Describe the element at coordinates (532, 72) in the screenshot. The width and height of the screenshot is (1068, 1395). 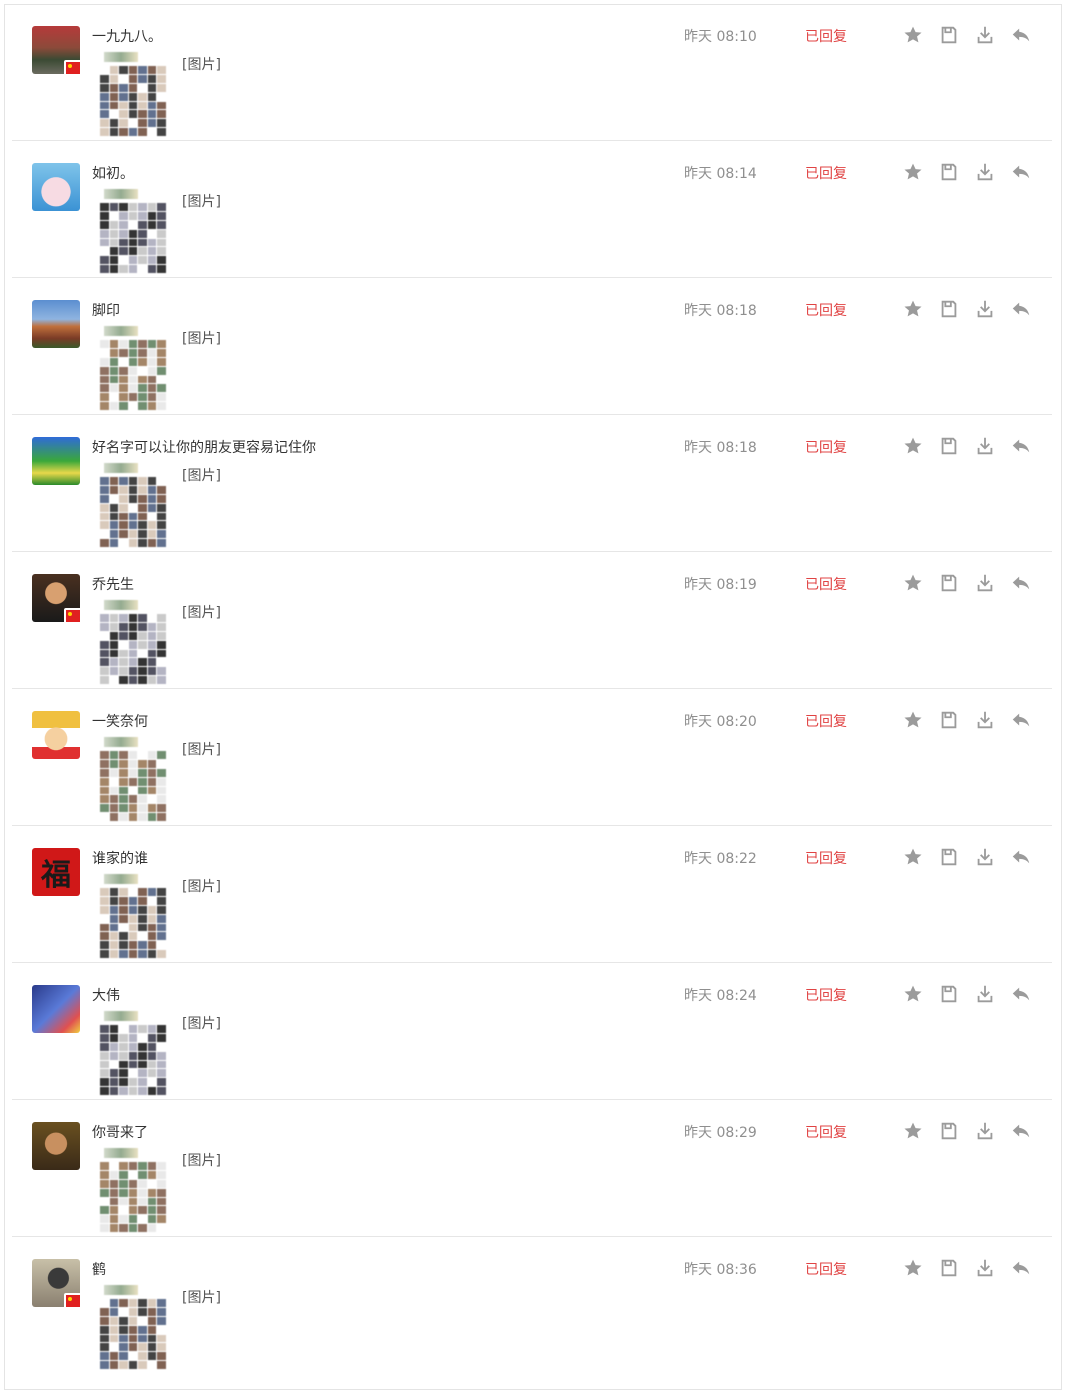
I see `message-row: 一九九八。 [图片] 昨天 08:10 已回复` at that location.